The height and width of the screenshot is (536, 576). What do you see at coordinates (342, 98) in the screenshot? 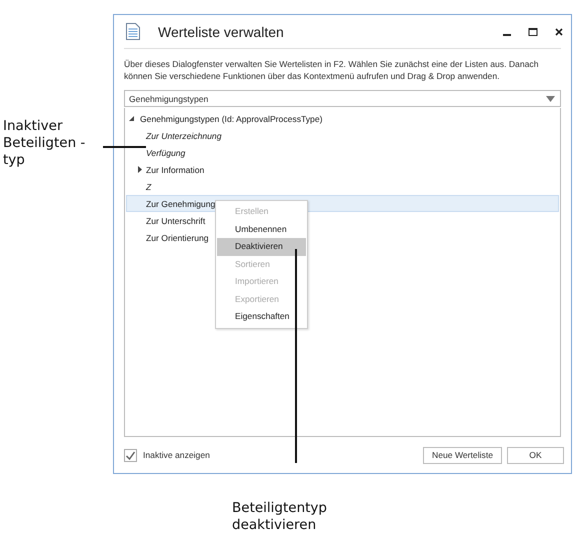
I see `list-dropdown: Genehmigungstypen` at bounding box center [342, 98].